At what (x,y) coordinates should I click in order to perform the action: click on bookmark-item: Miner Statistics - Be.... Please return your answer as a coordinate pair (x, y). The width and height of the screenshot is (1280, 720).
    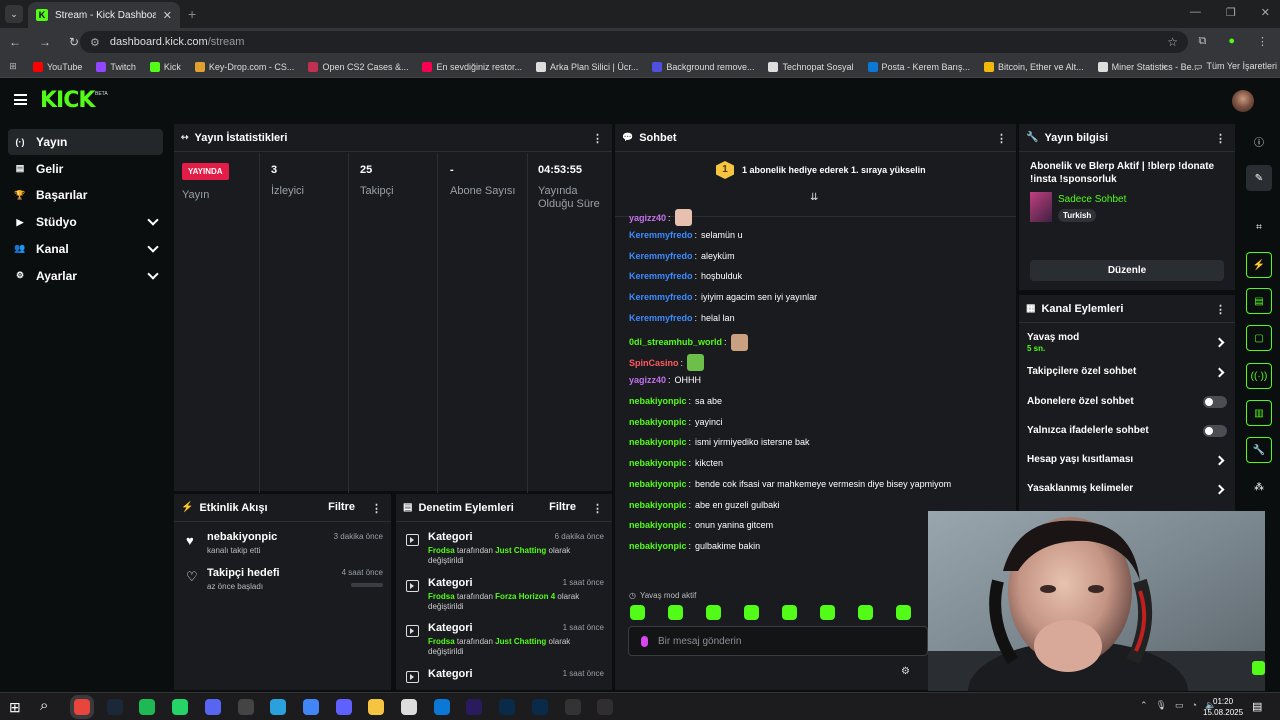
    Looking at the image, I should click on (1149, 66).